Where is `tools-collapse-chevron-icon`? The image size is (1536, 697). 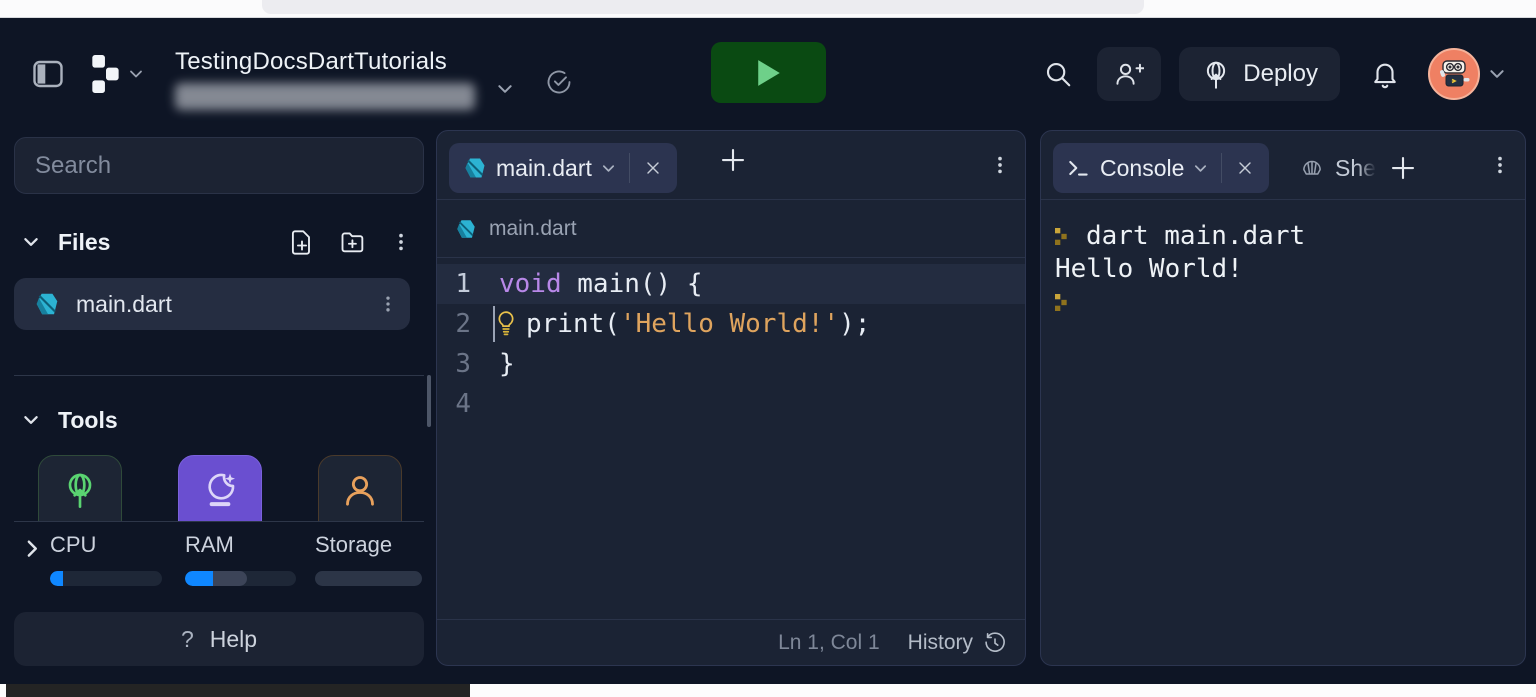
tools-collapse-chevron-icon is located at coordinates (31, 420).